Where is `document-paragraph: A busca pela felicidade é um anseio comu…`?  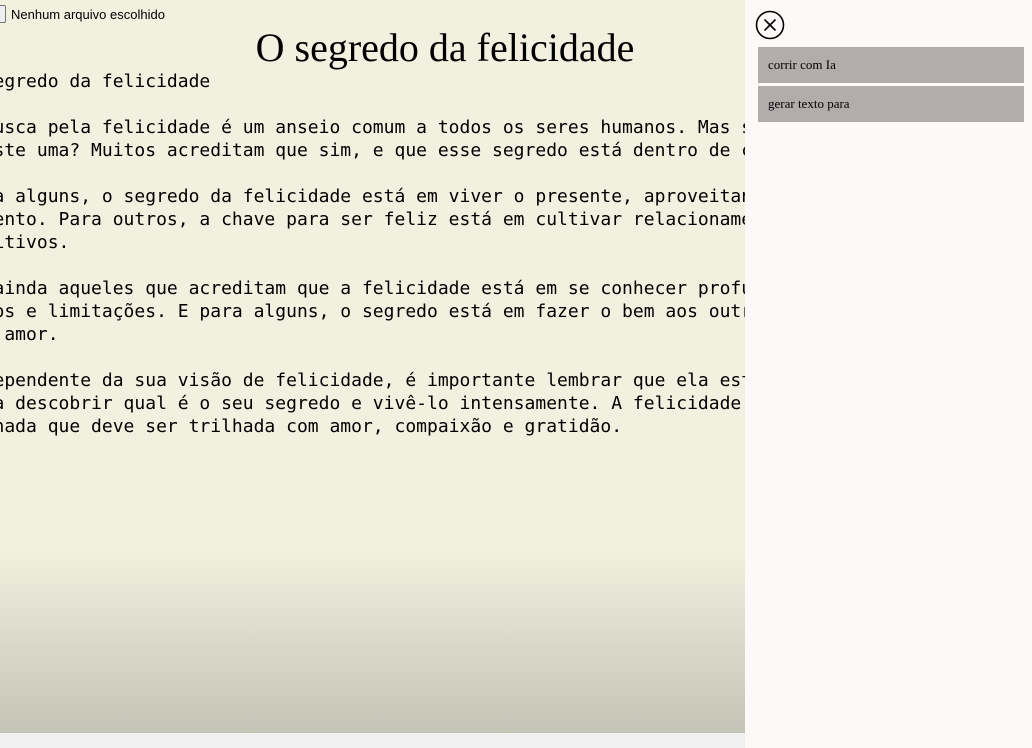 document-paragraph: A busca pela felicidade é um anseio comu… is located at coordinates (372, 139).